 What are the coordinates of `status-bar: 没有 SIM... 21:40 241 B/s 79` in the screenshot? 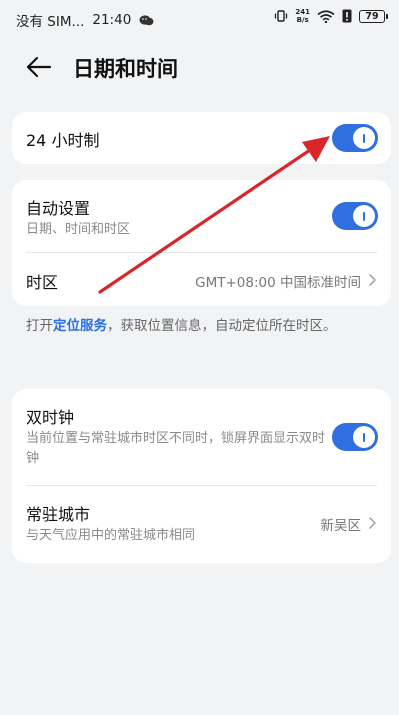 It's located at (199, 19).